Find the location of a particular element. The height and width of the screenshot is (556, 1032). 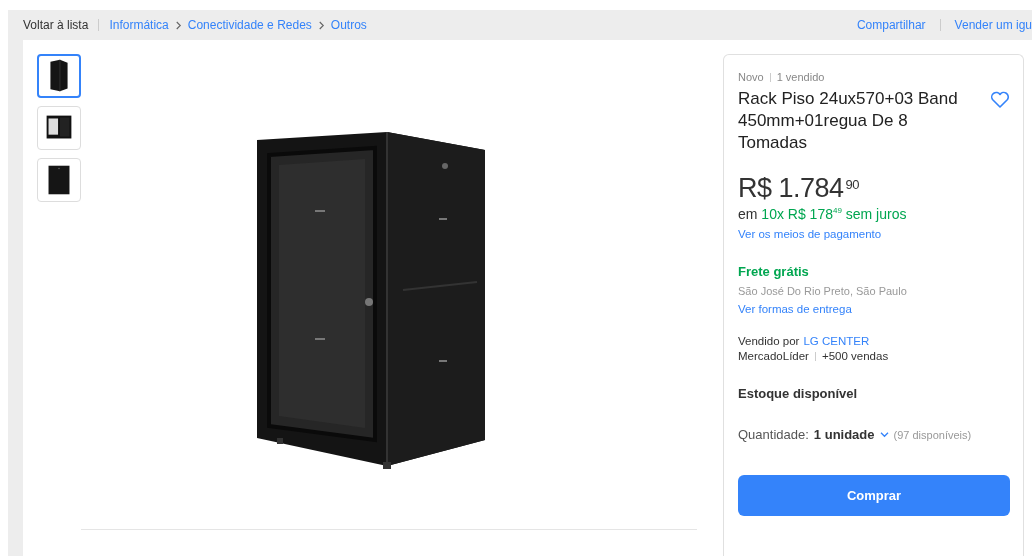

action-link: Compartilhar is located at coordinates (891, 25).